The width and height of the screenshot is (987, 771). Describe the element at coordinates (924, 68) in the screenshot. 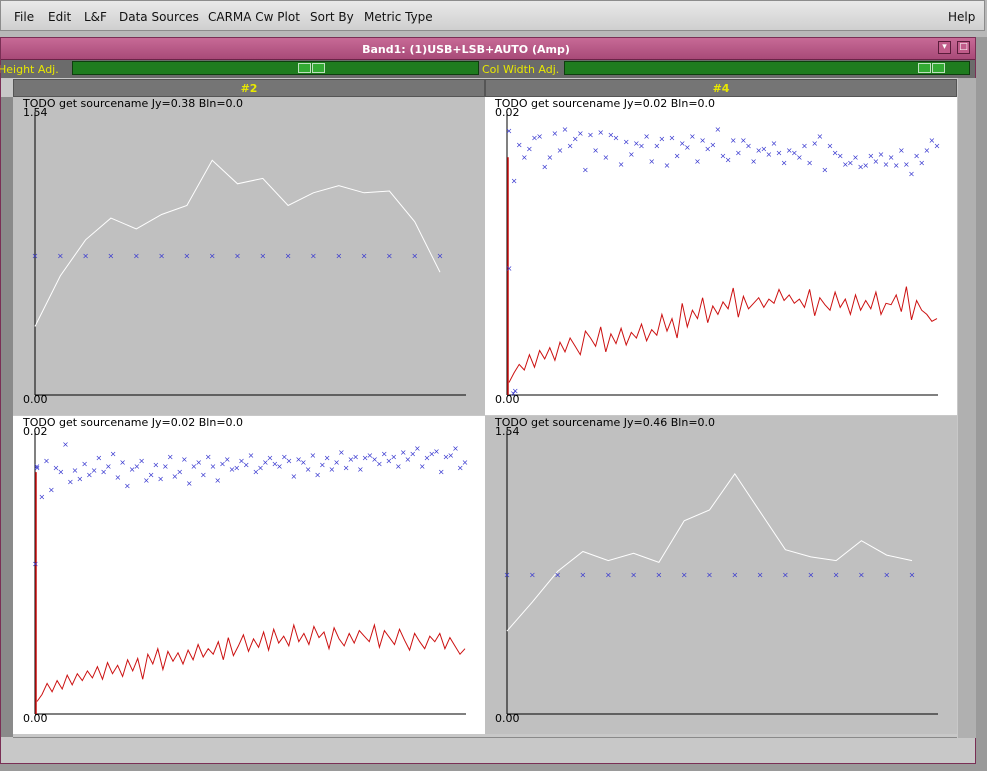

I see `col-width-slider-thumb` at that location.